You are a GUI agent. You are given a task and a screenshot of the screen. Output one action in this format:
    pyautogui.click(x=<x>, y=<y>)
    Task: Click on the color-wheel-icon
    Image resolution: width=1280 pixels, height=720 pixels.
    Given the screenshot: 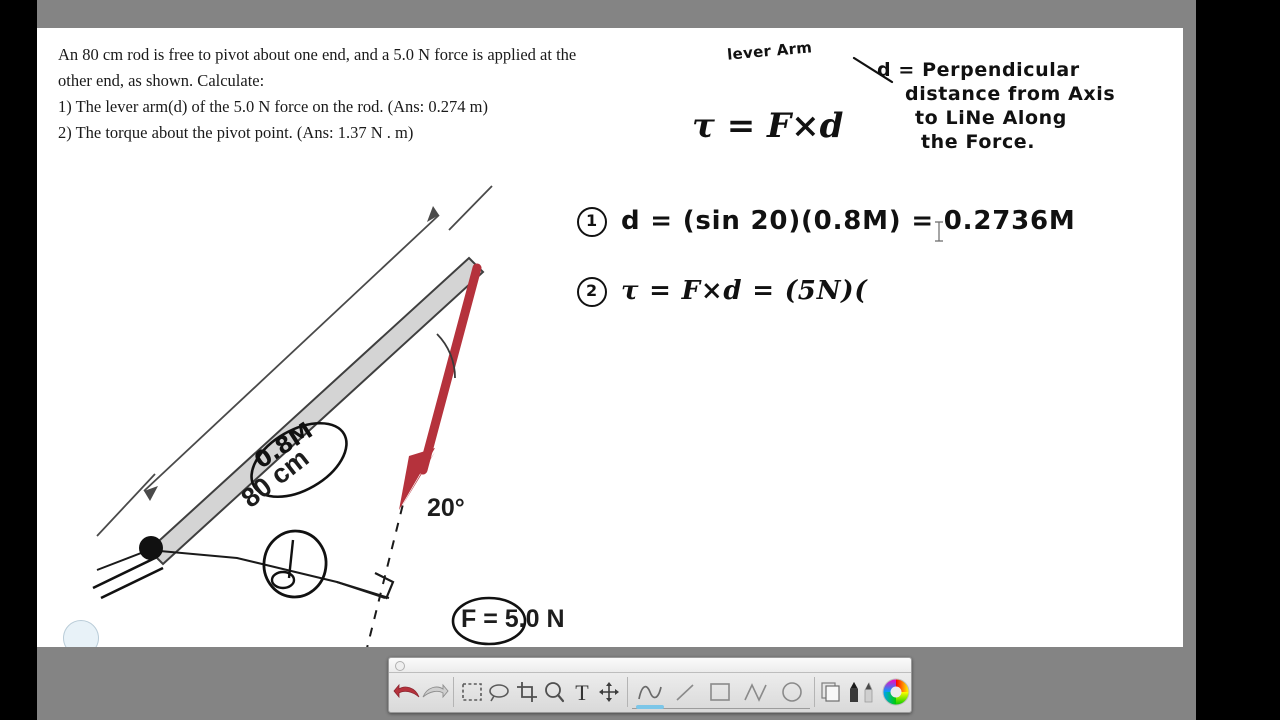 What is the action you would take?
    pyautogui.click(x=896, y=692)
    